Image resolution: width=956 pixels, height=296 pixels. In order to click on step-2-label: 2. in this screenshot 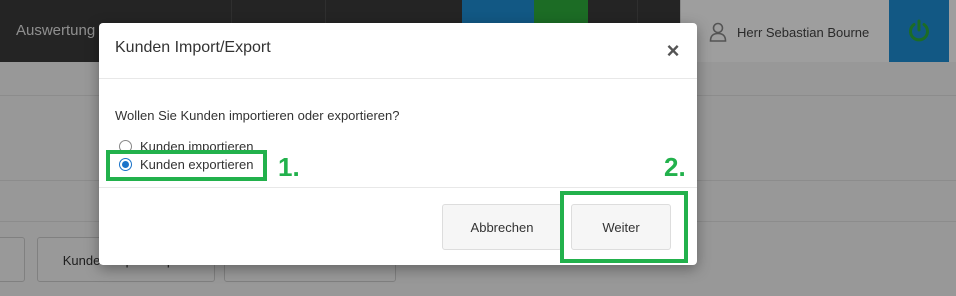, I will do `click(675, 167)`.